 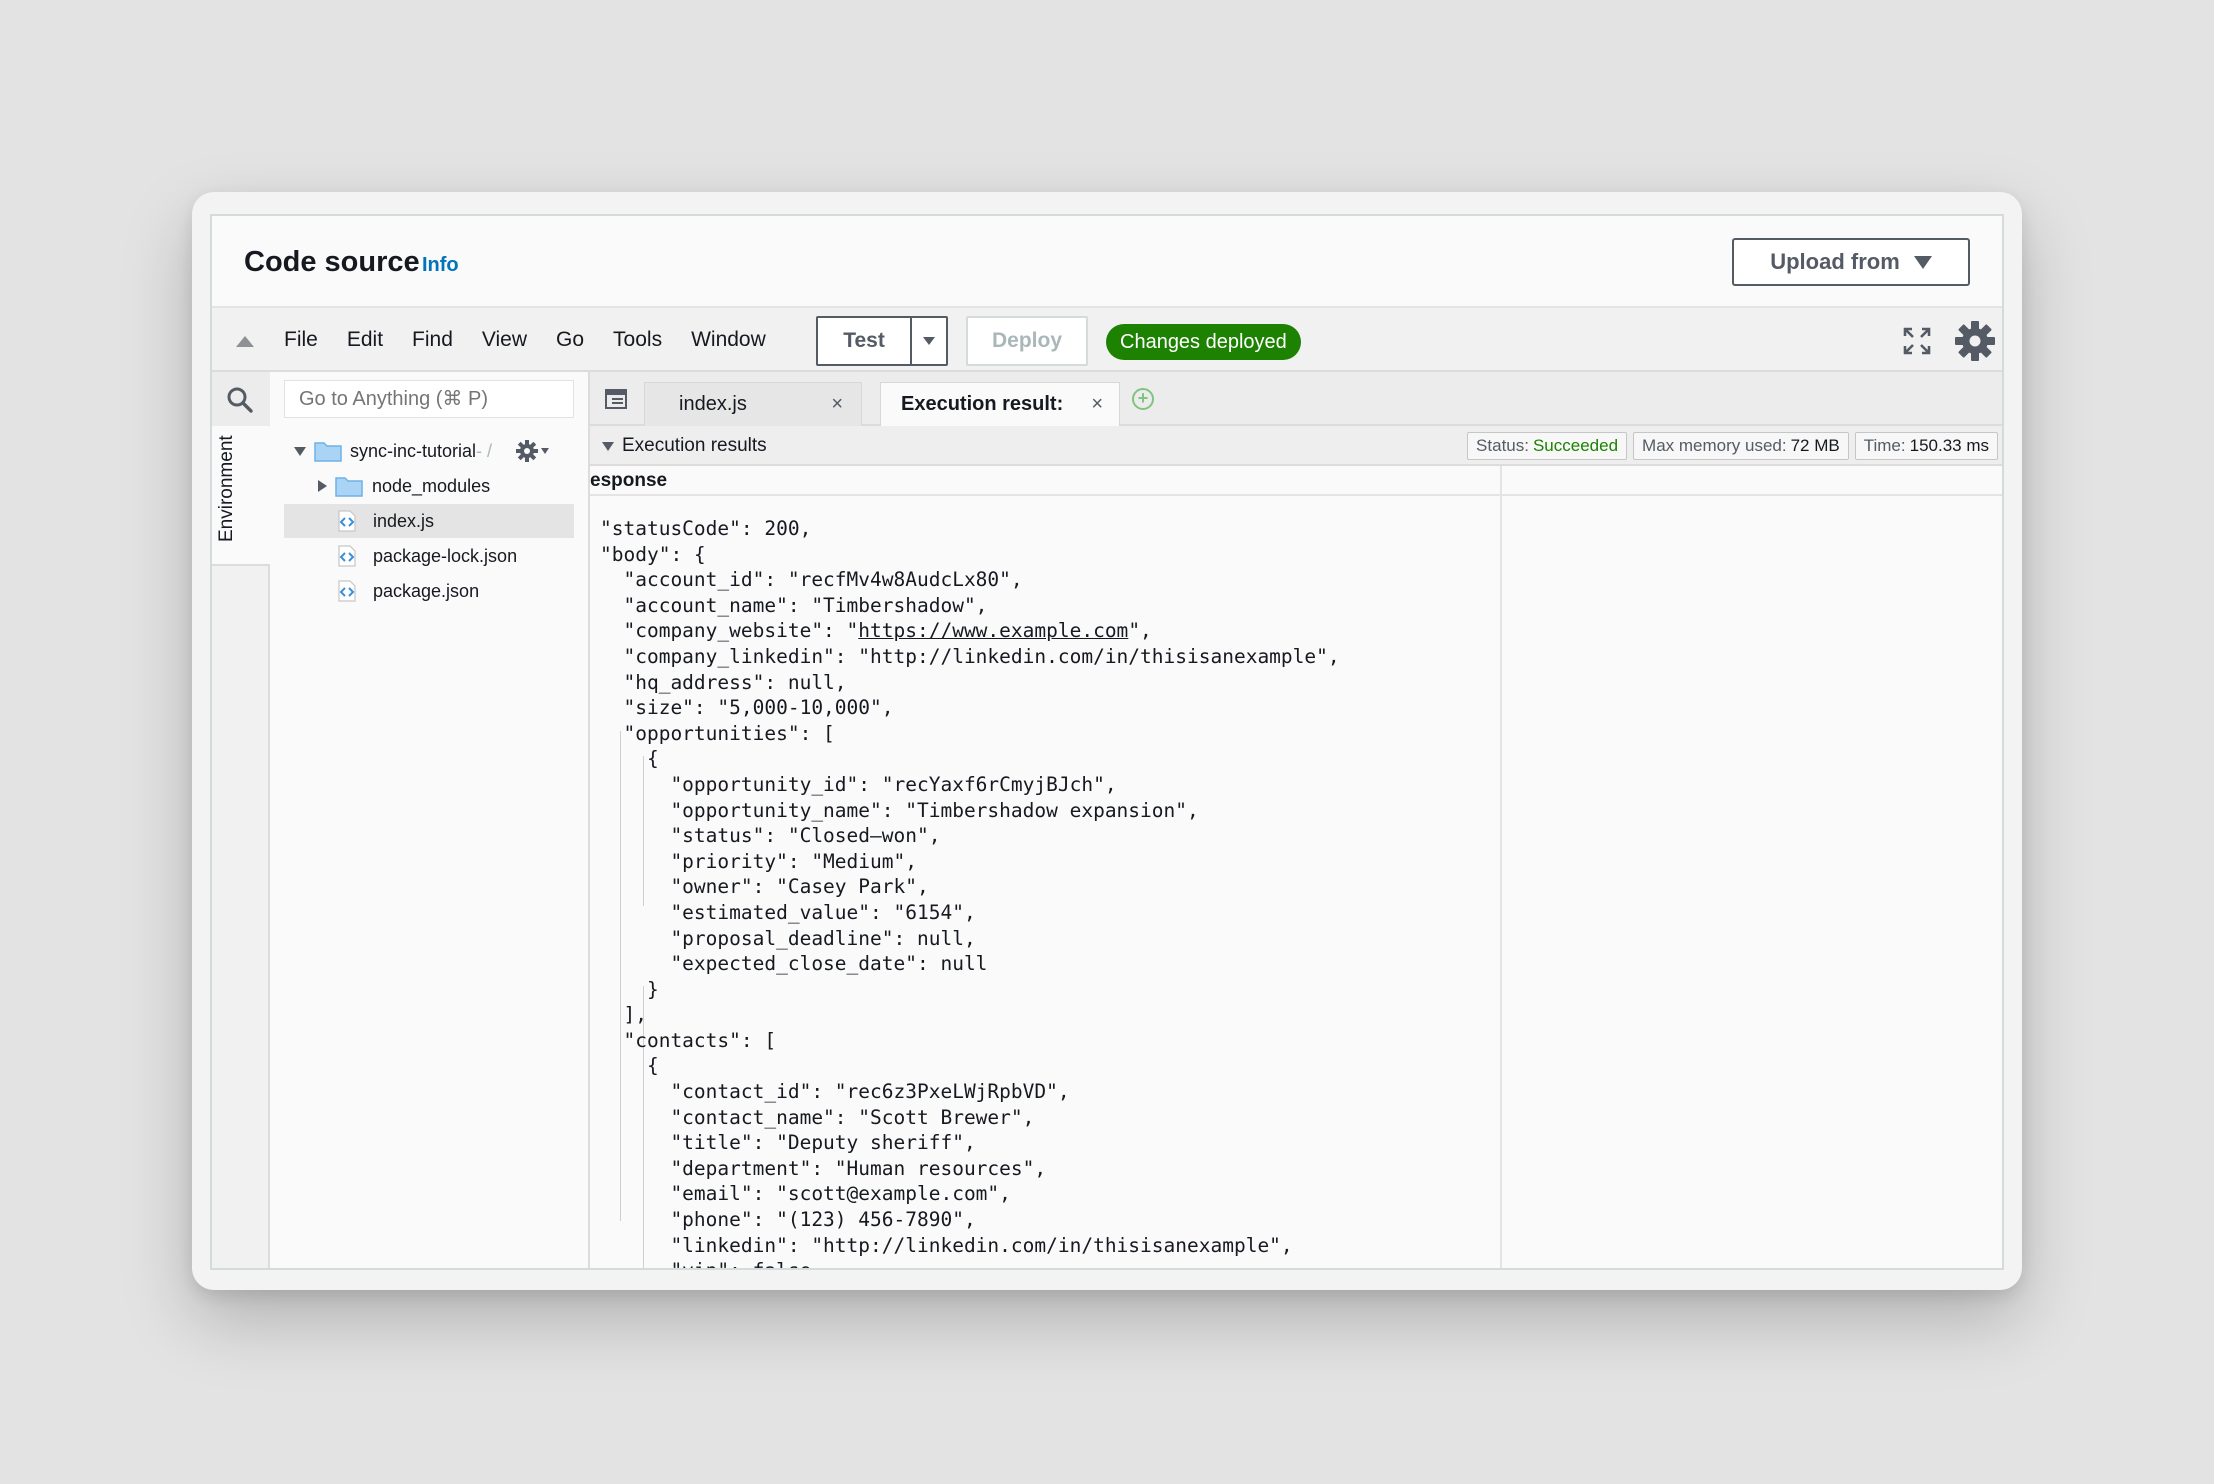 What do you see at coordinates (713, 404) in the screenshot?
I see `tab-label: index.js` at bounding box center [713, 404].